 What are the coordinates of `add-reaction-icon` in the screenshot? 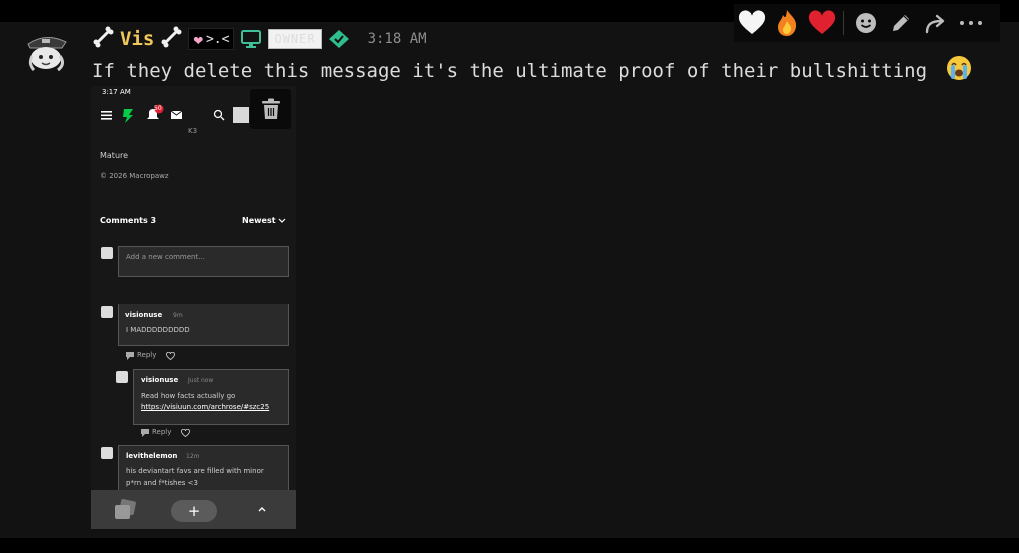 It's located at (865, 23).